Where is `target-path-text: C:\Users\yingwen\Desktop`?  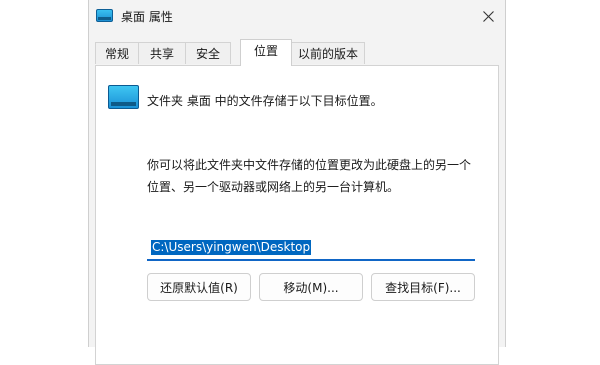
target-path-text: C:\Users\yingwen\Desktop is located at coordinates (231, 247).